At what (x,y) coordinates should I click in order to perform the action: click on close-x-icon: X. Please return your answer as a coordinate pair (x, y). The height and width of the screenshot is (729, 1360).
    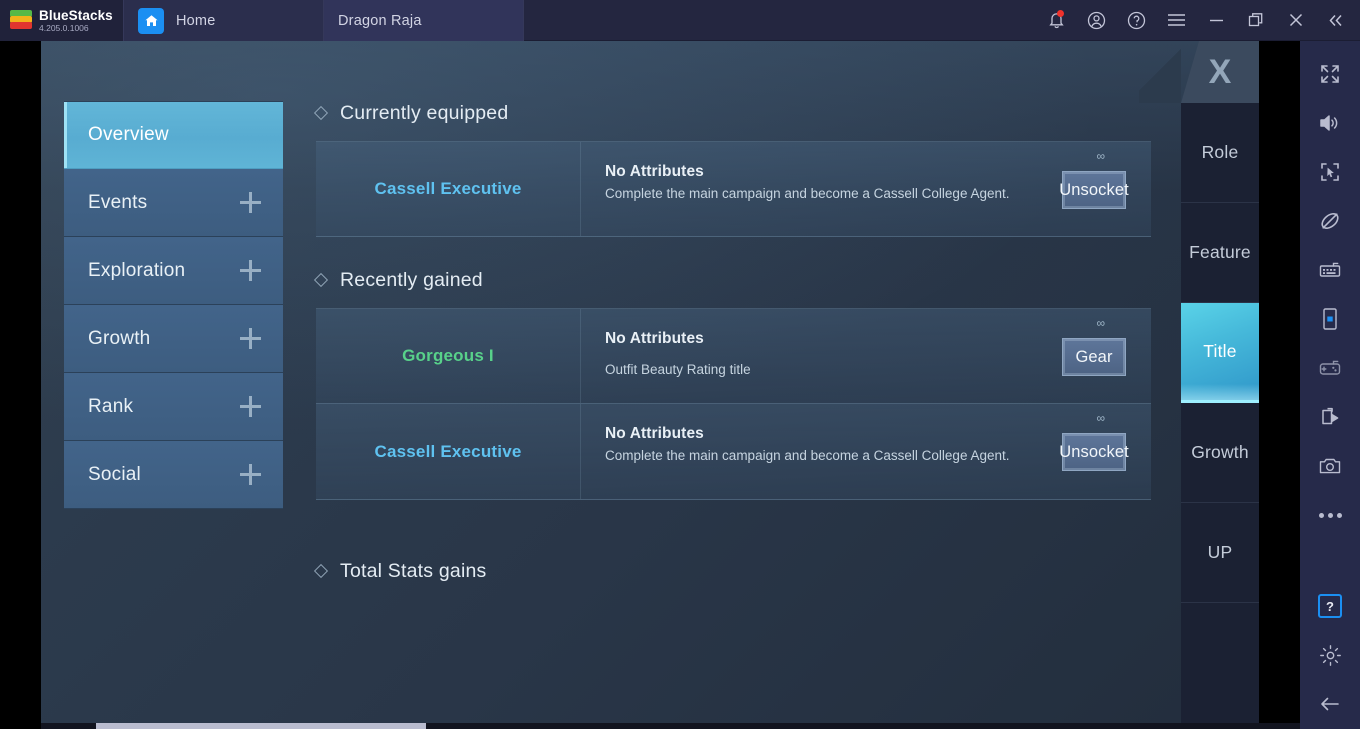
    Looking at the image, I should click on (1220, 72).